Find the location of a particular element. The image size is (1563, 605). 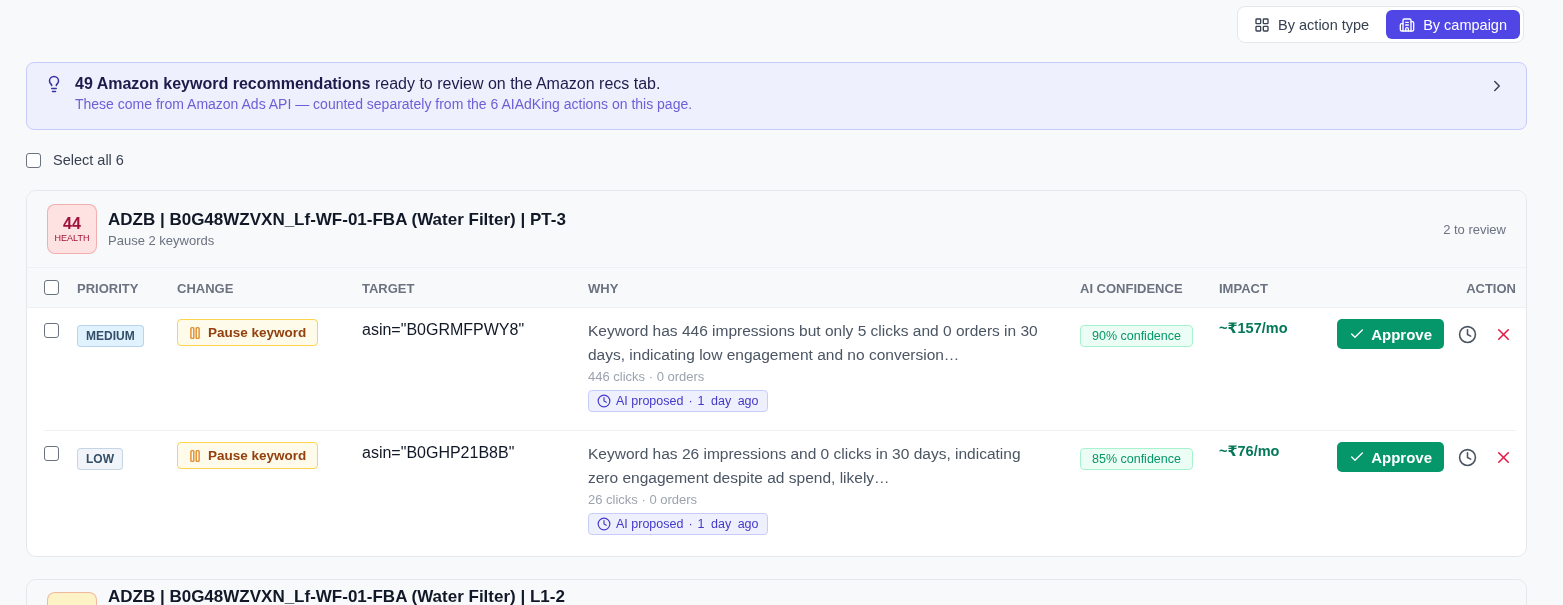

stats-text: 446 clicks · 0 orders is located at coordinates (647, 376).